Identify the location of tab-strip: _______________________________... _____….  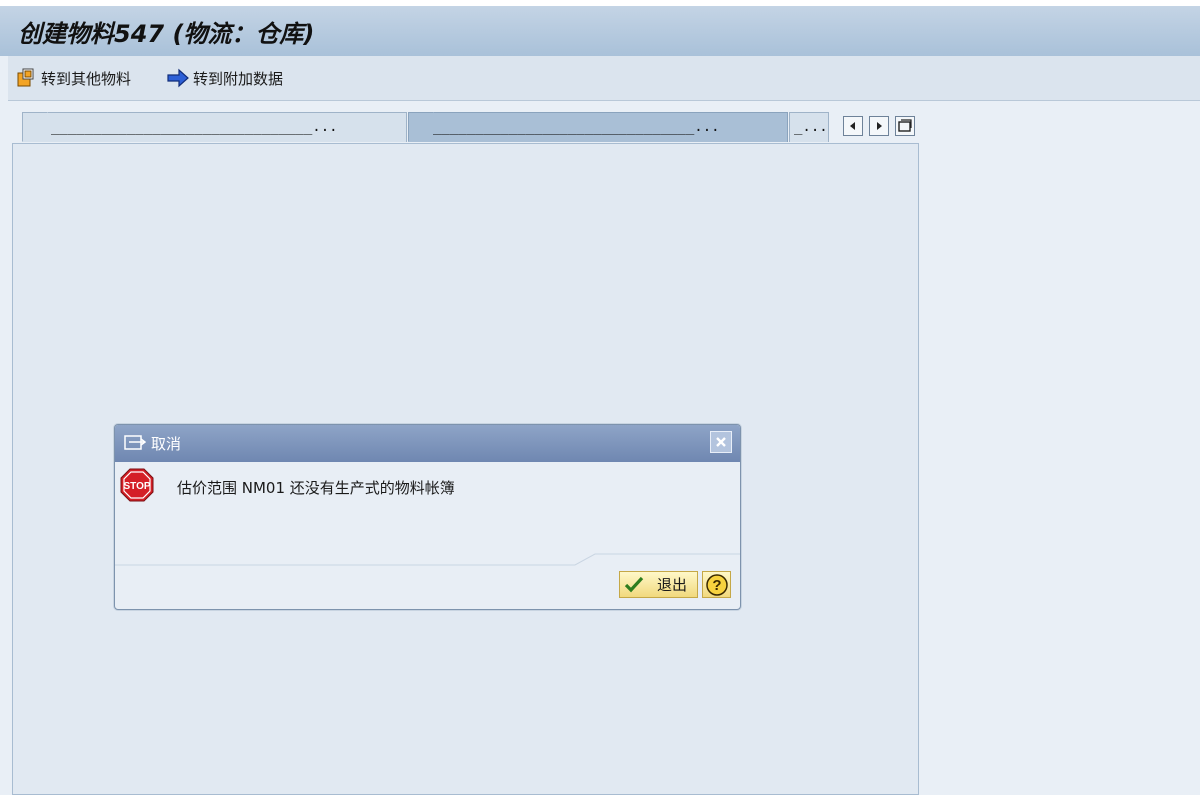
(466, 128).